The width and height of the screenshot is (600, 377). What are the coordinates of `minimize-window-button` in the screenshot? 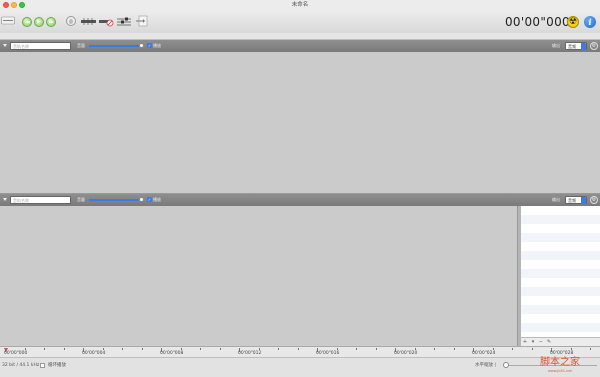 It's located at (14, 5).